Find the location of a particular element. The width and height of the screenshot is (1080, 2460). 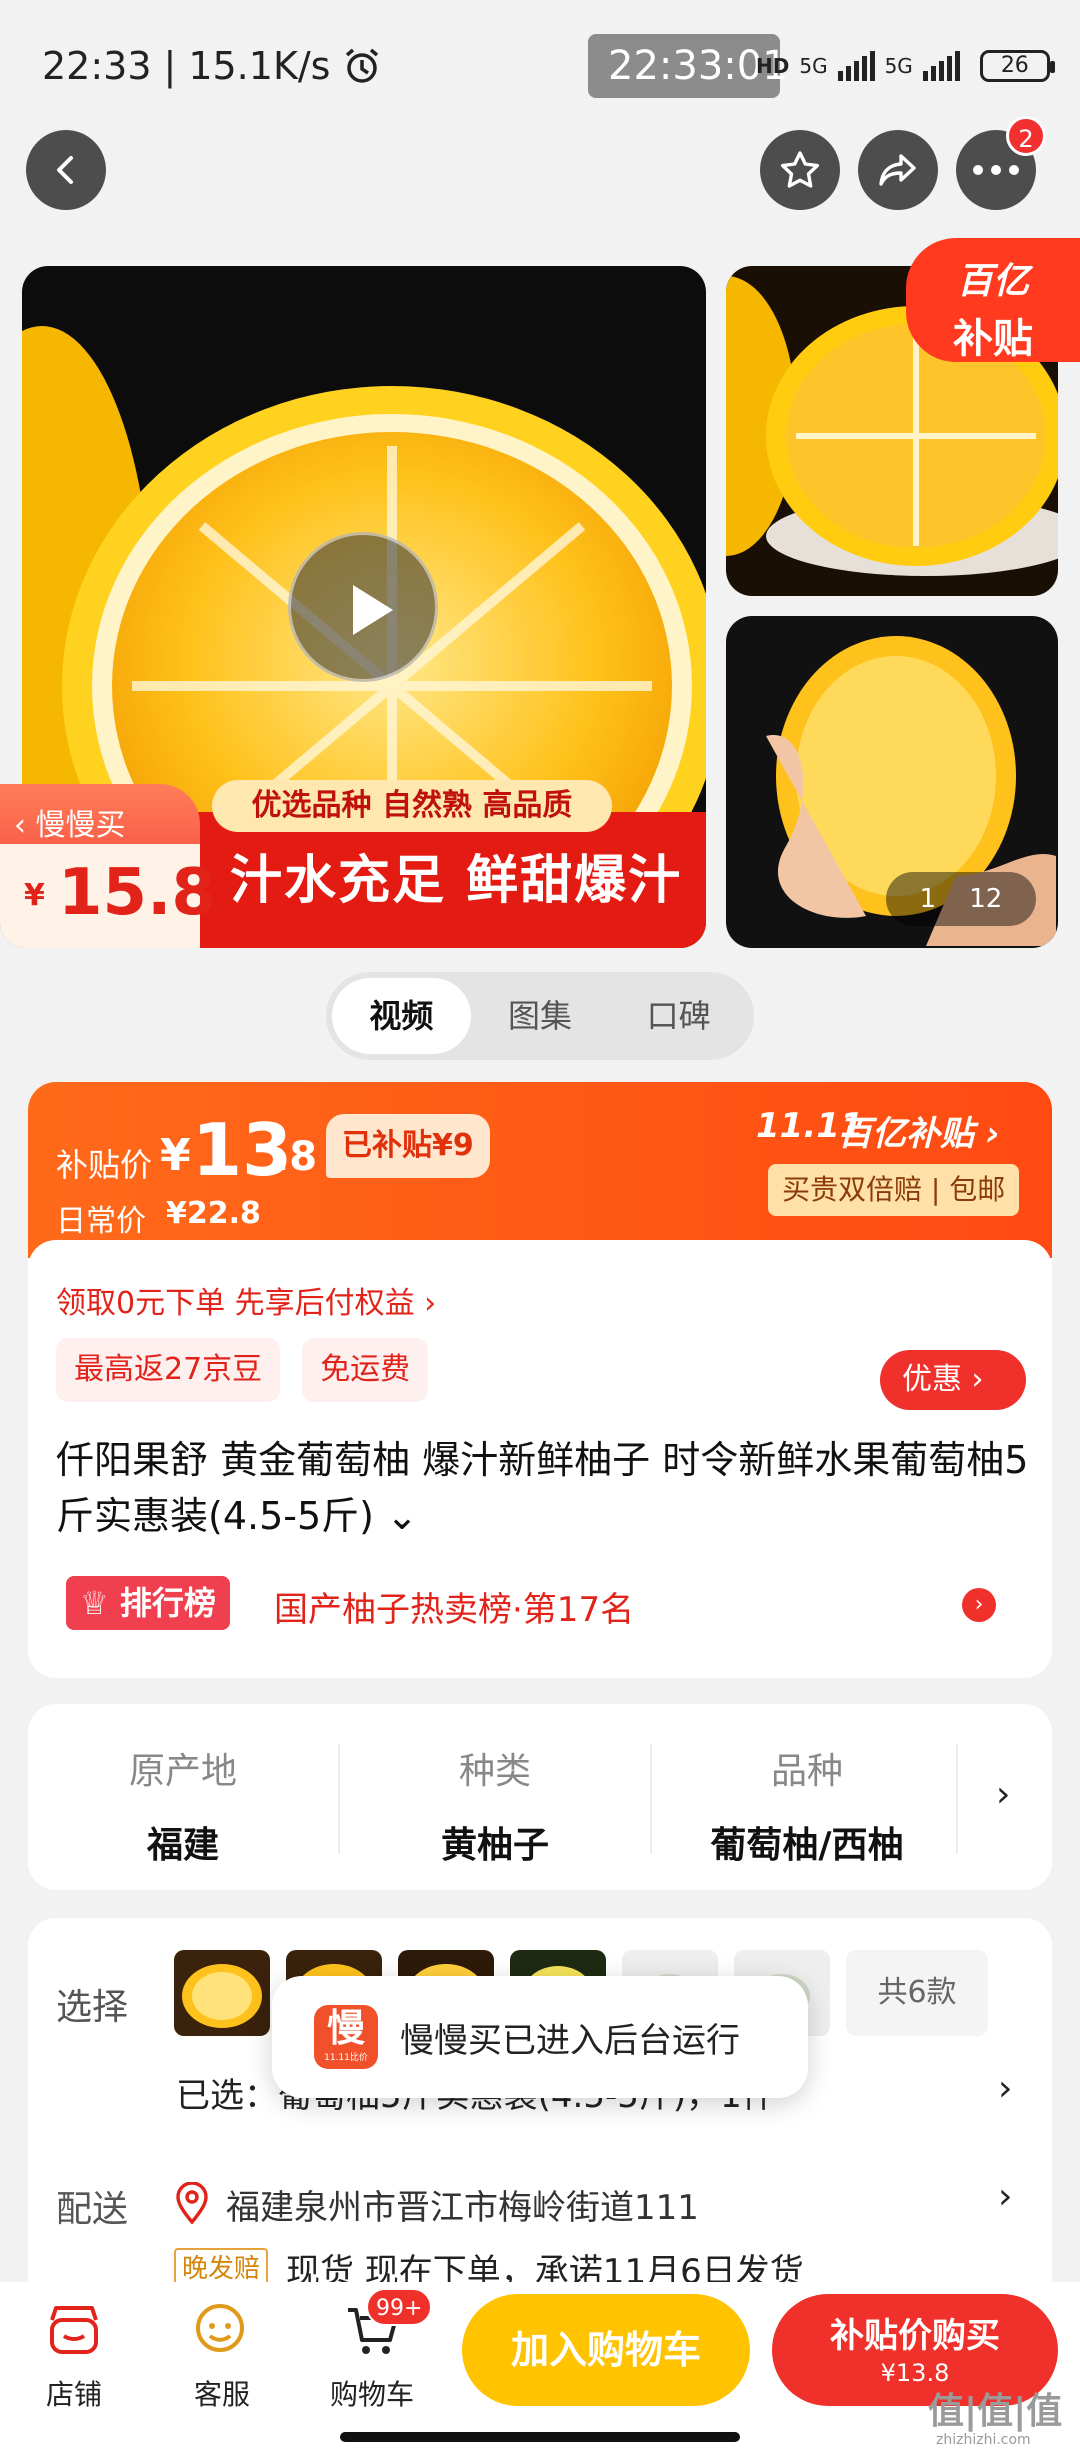

slow-buy-app-icon-sub: 11.11比价 is located at coordinates (346, 2058).